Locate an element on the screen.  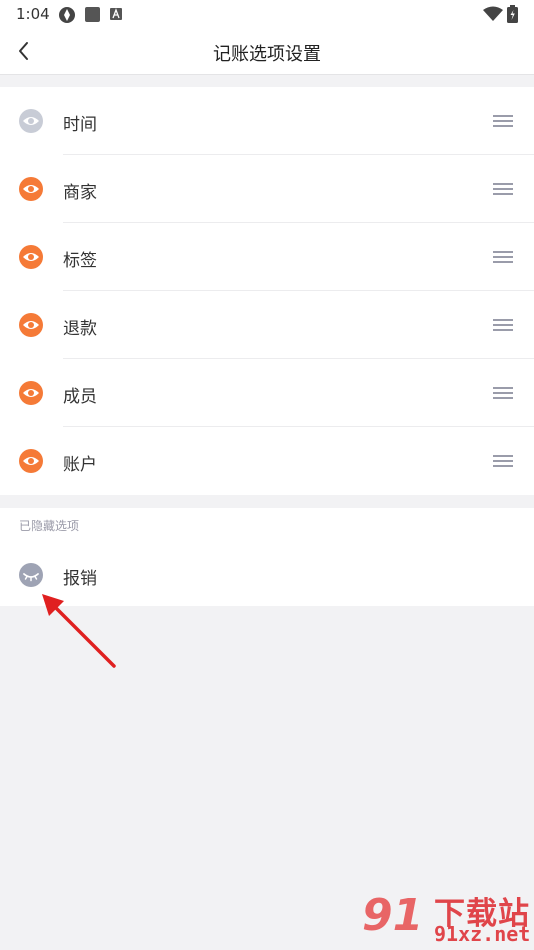
option-row-refund: 退款 is located at coordinates (267, 325).